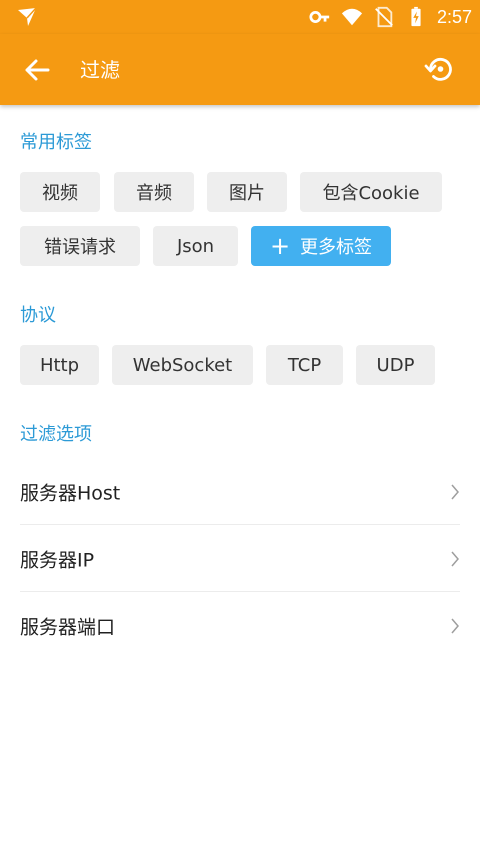 This screenshot has width=480, height=853. What do you see at coordinates (57, 560) in the screenshot?
I see `filter-row-label: 服务器IP` at bounding box center [57, 560].